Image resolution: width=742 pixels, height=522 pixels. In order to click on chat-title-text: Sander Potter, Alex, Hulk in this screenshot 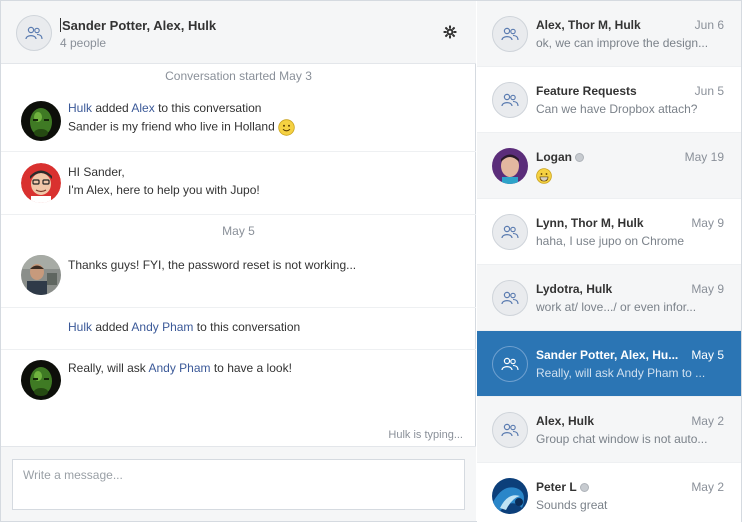, I will do `click(139, 25)`.